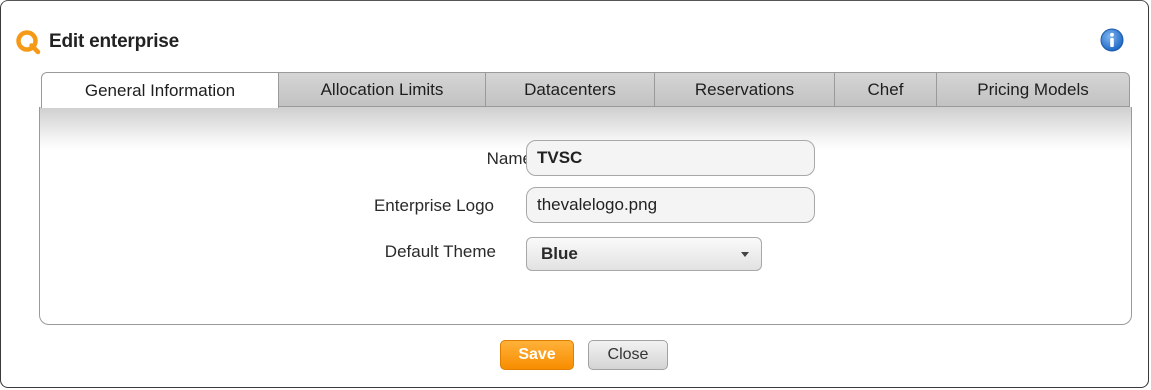 The width and height of the screenshot is (1151, 390). What do you see at coordinates (628, 355) in the screenshot?
I see `close-button: Close` at bounding box center [628, 355].